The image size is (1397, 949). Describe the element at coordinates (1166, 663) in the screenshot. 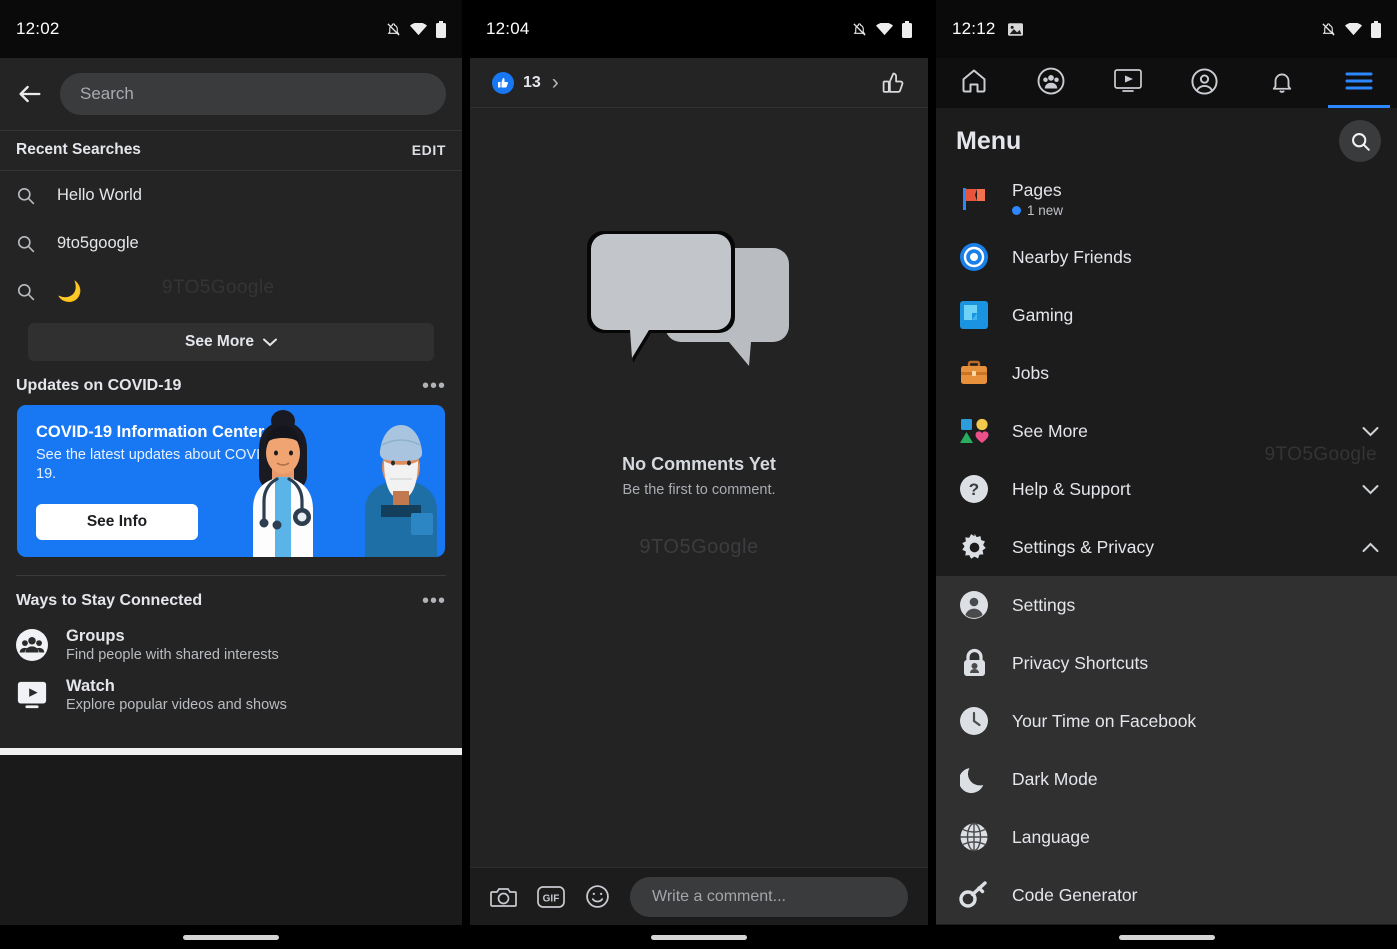

I see `menu-item-privacy-shortcuts: Privacy Shortcuts` at that location.